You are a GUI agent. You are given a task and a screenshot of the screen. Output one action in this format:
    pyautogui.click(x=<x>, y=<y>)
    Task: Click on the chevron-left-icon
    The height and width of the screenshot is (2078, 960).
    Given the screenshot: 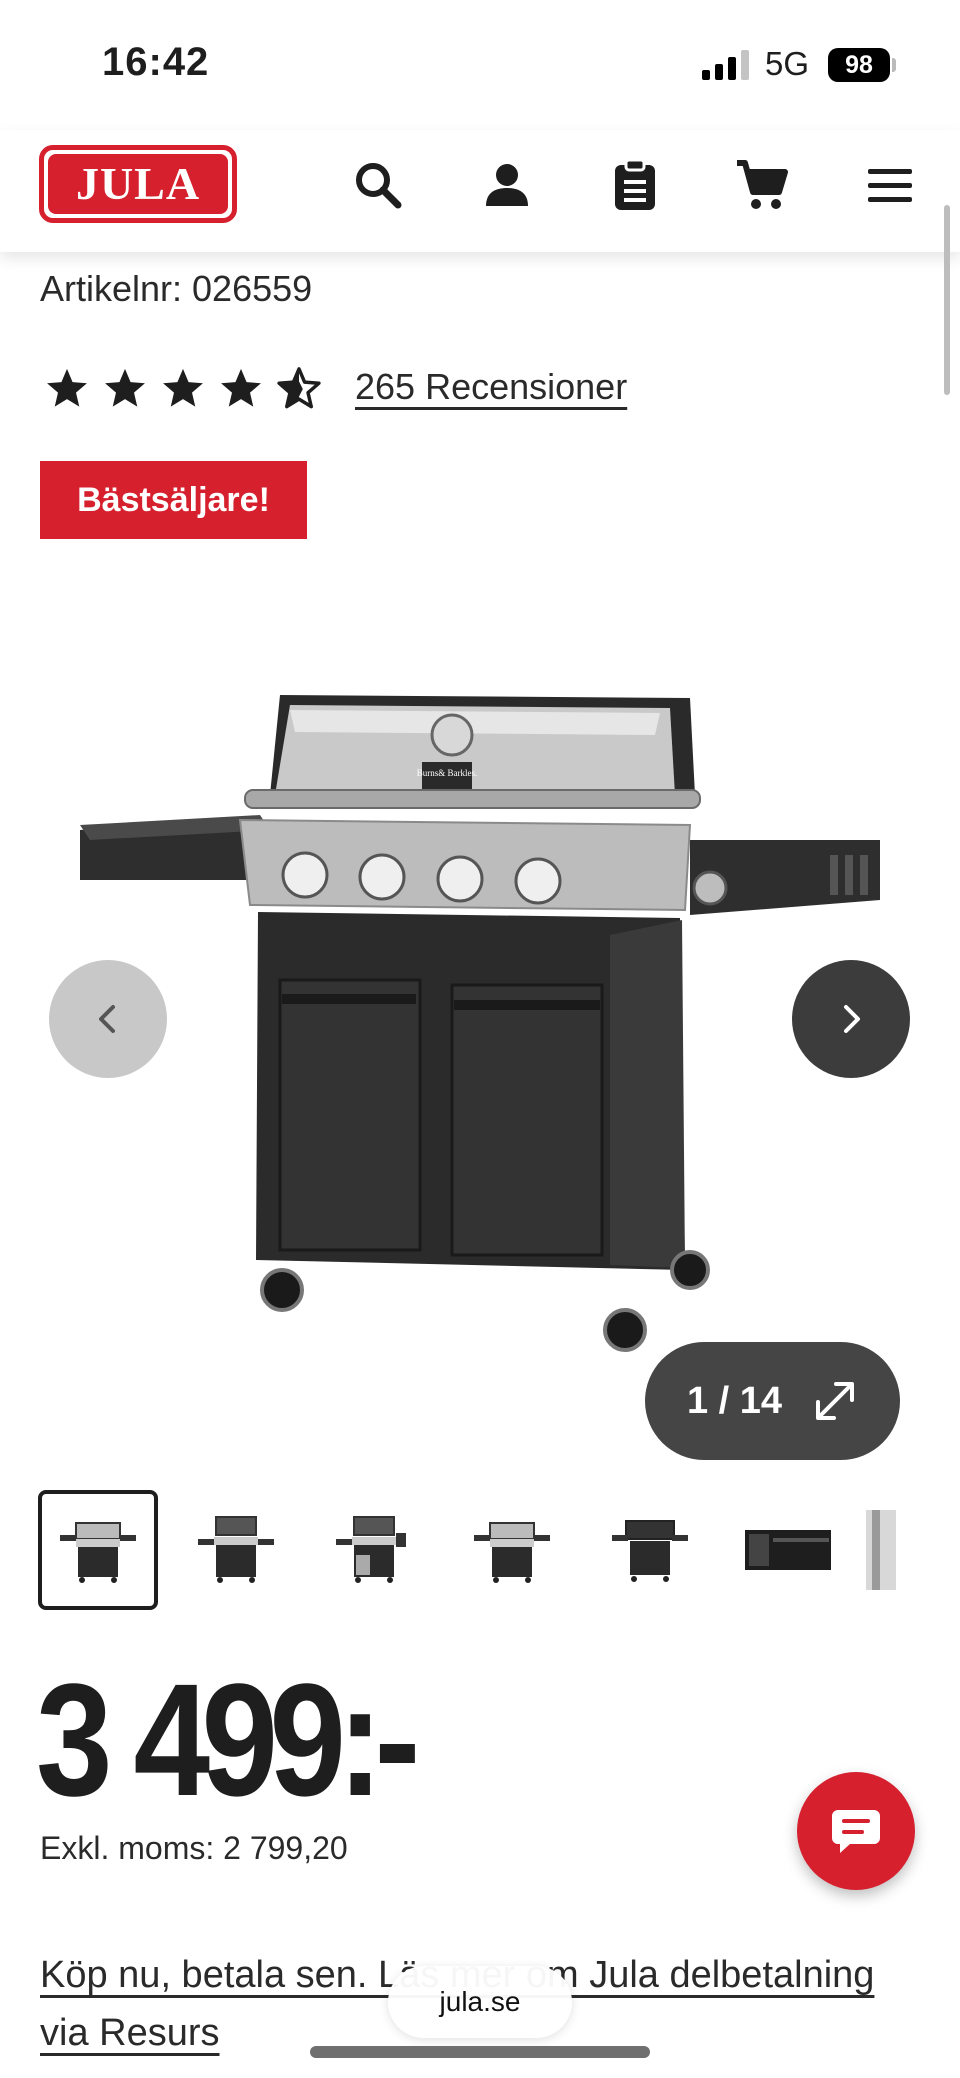 What is the action you would take?
    pyautogui.click(x=107, y=1019)
    